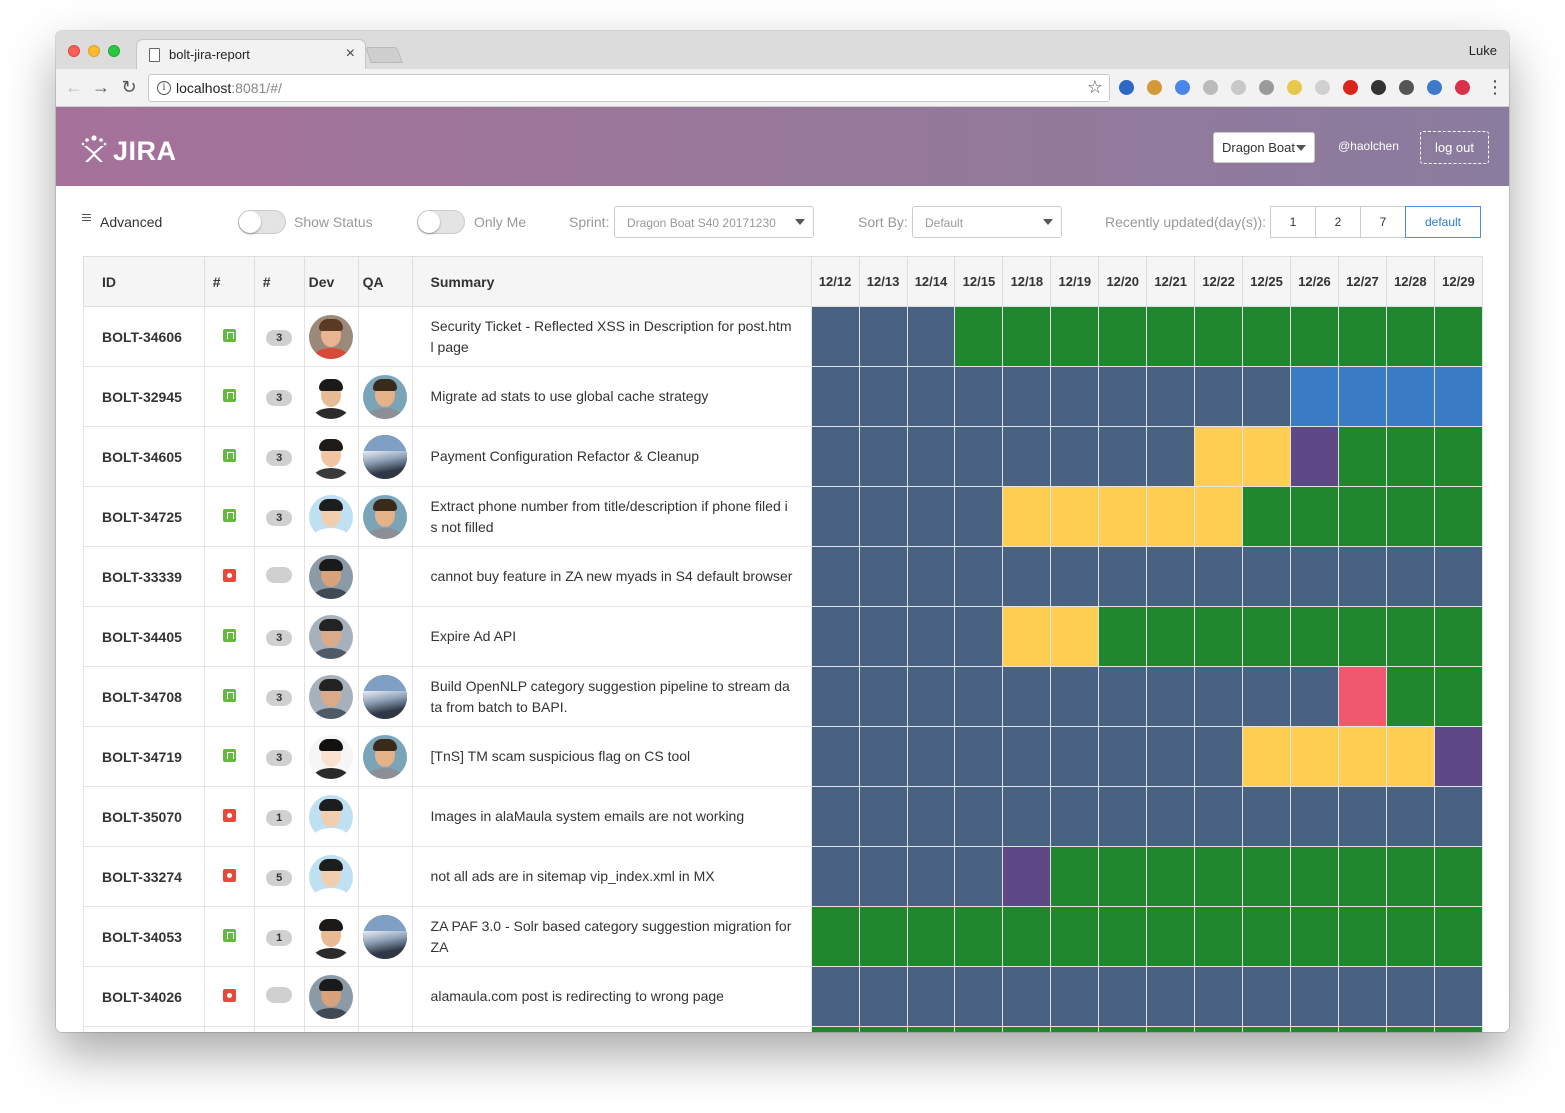  What do you see at coordinates (144, 936) in the screenshot?
I see `issue-key-link: BOLT-34053` at bounding box center [144, 936].